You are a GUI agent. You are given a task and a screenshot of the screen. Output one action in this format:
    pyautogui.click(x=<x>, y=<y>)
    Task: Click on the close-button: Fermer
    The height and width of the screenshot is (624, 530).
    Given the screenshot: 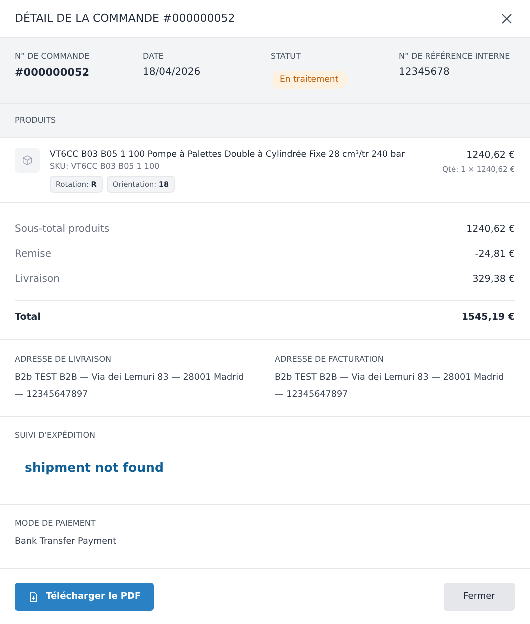 What is the action you would take?
    pyautogui.click(x=479, y=596)
    